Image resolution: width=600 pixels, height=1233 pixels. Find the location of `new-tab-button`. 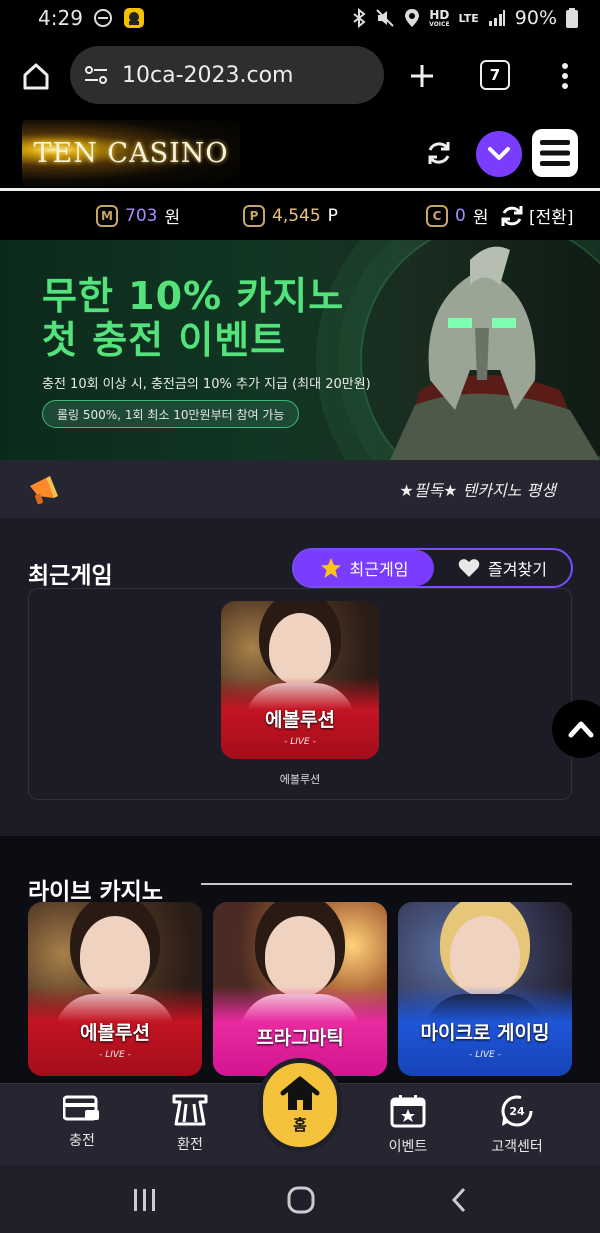

new-tab-button is located at coordinates (422, 76).